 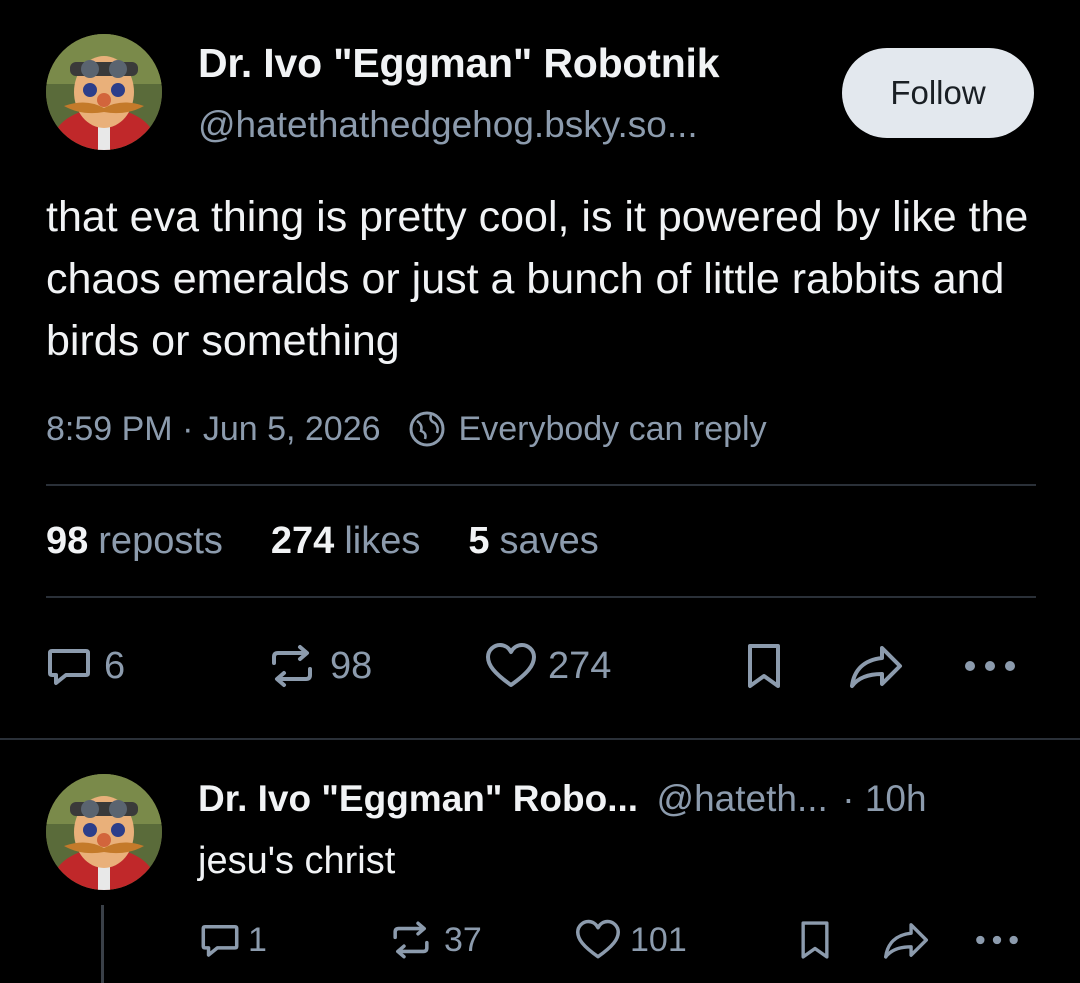 What do you see at coordinates (459, 63) in the screenshot?
I see `author-display-name: Dr. Ivo "Eggman" Robotnik` at bounding box center [459, 63].